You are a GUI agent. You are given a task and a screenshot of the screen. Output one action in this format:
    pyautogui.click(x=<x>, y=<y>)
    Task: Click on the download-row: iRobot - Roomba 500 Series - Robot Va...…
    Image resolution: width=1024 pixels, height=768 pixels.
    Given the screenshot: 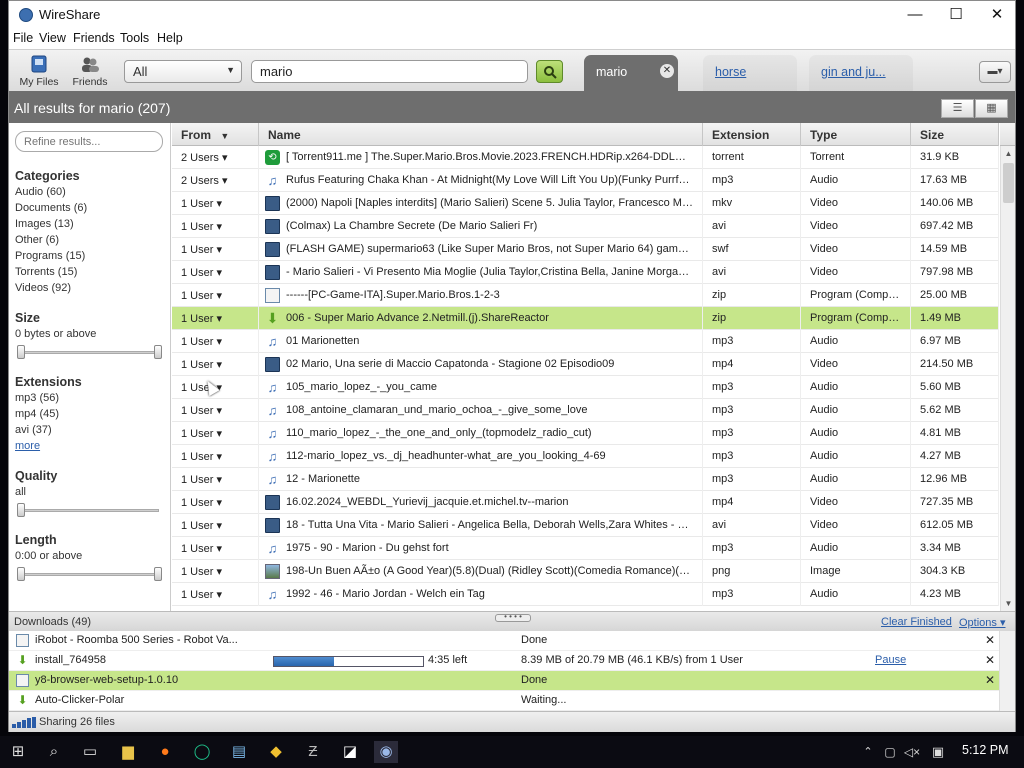 What is the action you would take?
    pyautogui.click(x=504, y=641)
    